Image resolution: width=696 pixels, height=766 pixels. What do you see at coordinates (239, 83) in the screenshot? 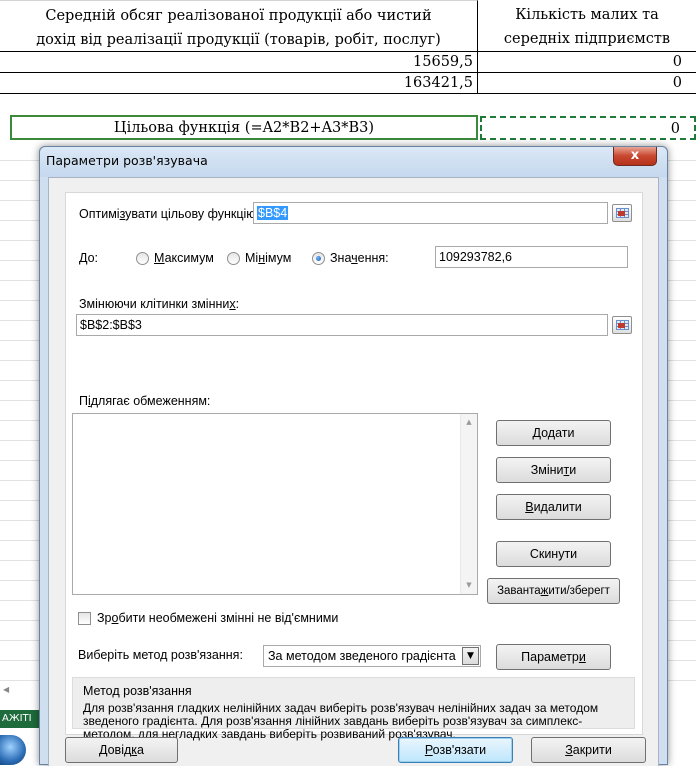
I see `cell-a3: 163421,5` at bounding box center [239, 83].